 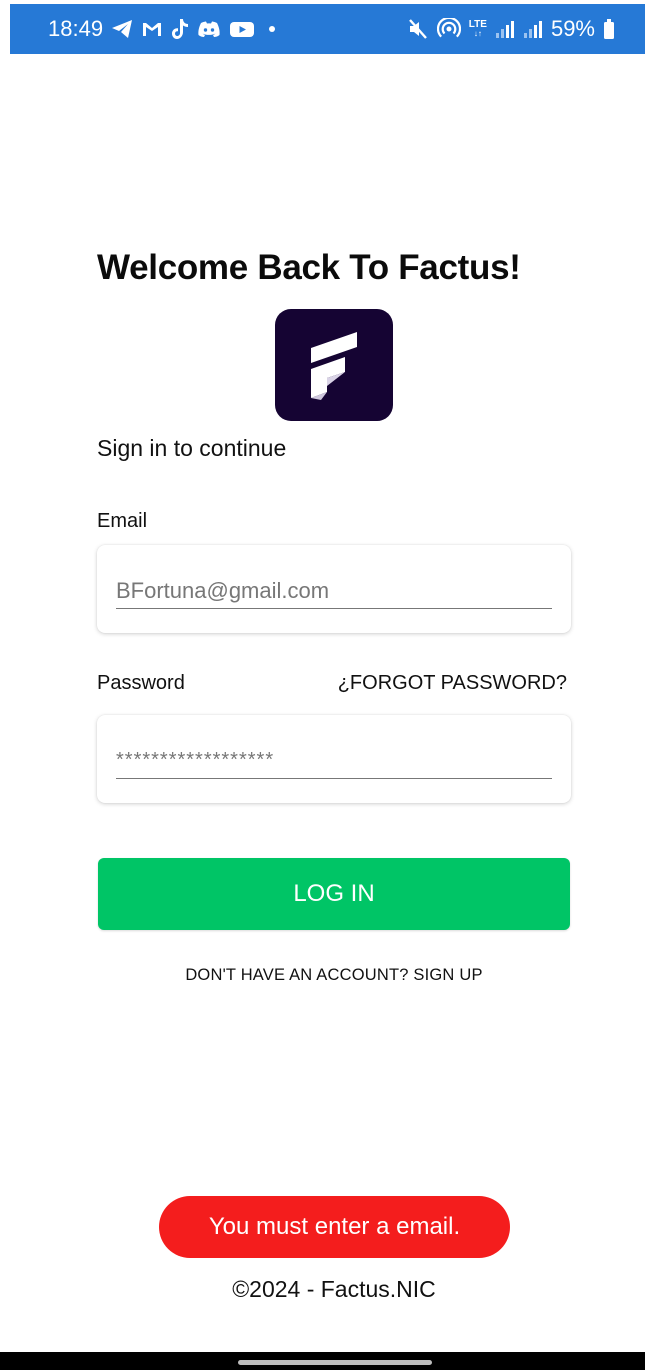 I want to click on email-field, so click(x=334, y=591).